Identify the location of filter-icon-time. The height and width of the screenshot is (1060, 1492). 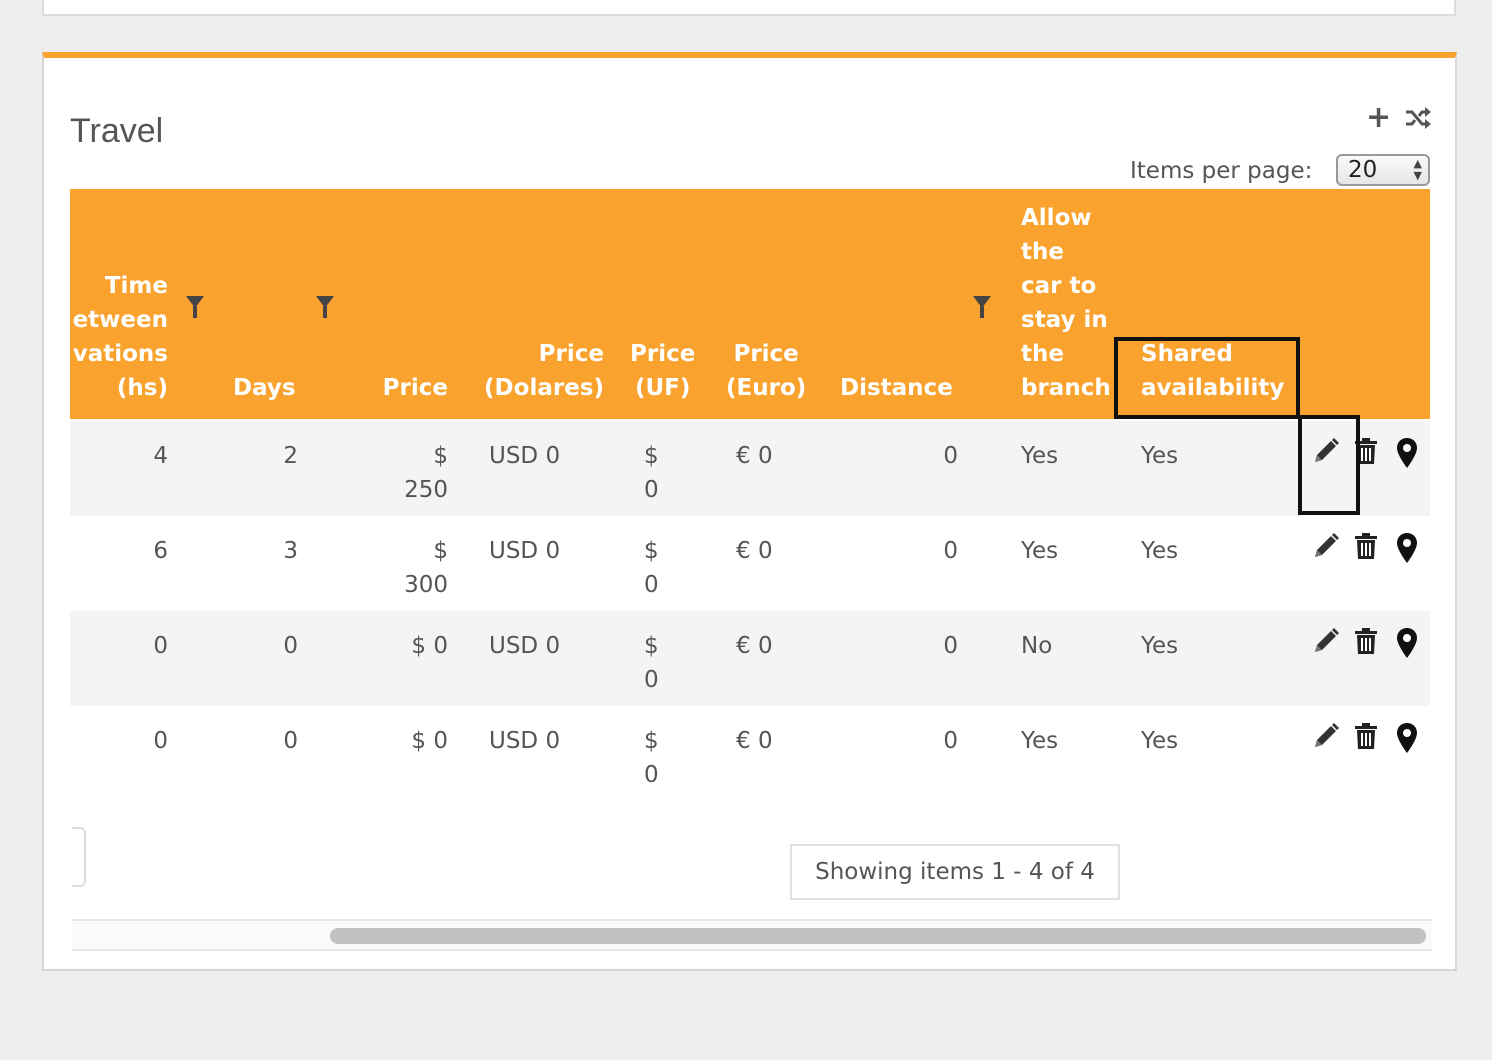
(195, 307).